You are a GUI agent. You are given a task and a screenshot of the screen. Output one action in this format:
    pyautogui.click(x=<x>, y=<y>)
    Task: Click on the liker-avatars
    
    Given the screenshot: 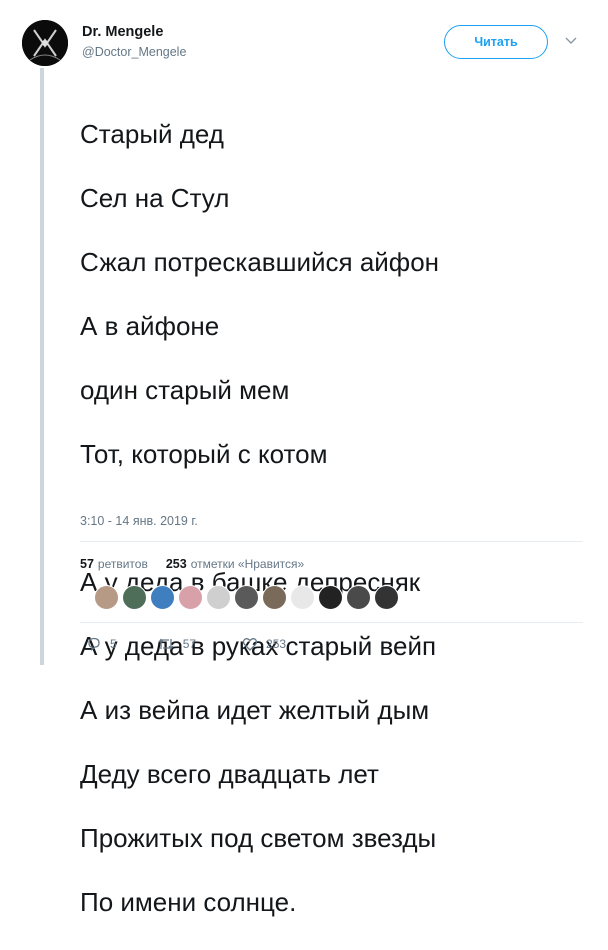 What is the action you would take?
    pyautogui.click(x=248, y=597)
    